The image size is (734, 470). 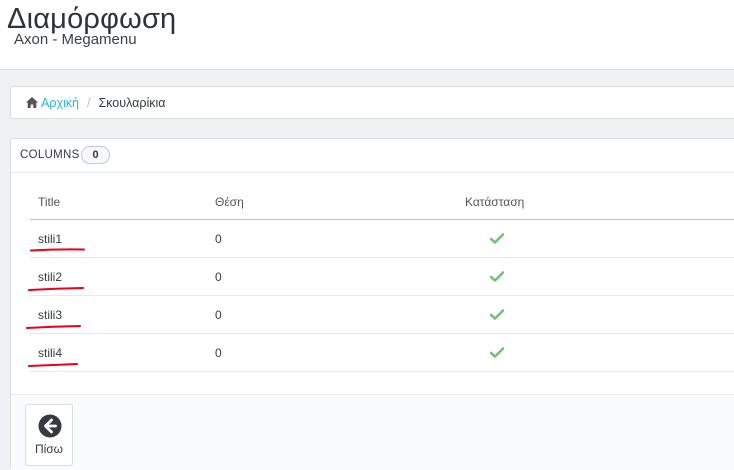 I want to click on count-badge: 0, so click(x=95, y=155).